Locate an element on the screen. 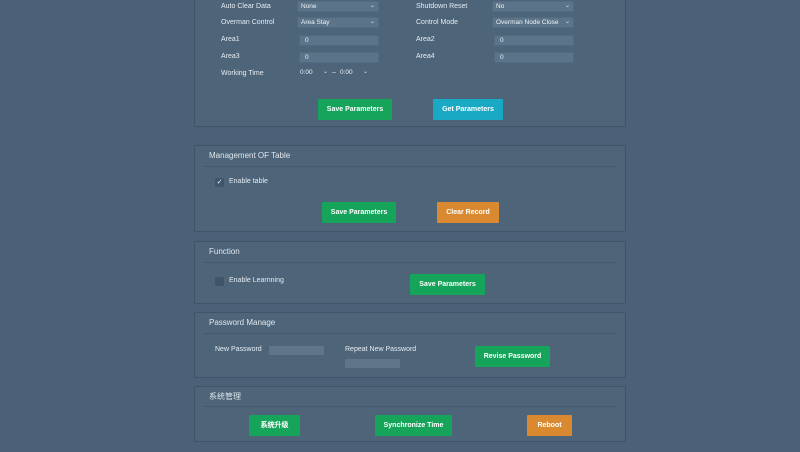 This screenshot has width=800, height=452. repeat-password-input is located at coordinates (372, 363).